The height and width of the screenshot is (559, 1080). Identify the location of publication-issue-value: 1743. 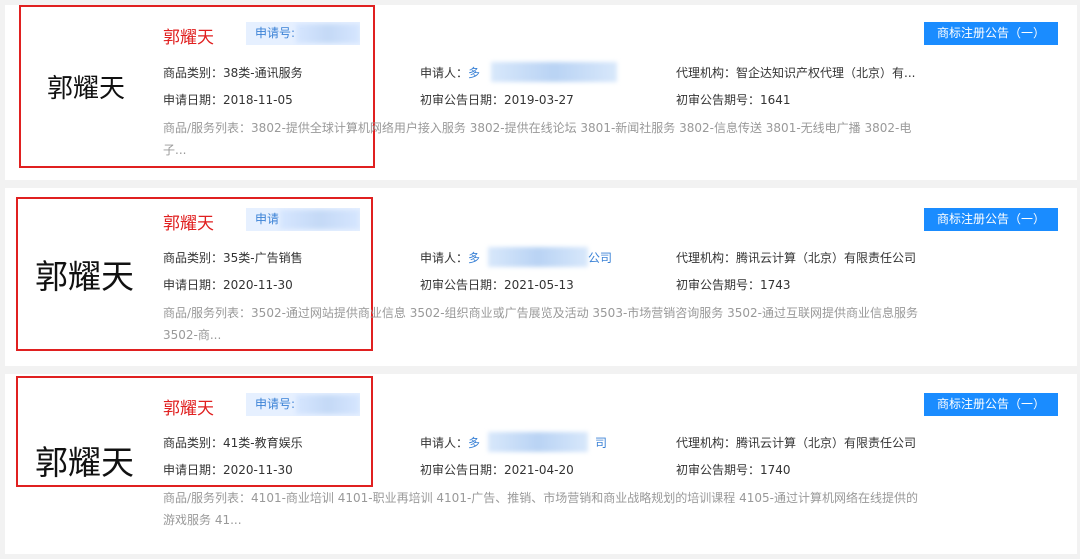
(775, 285).